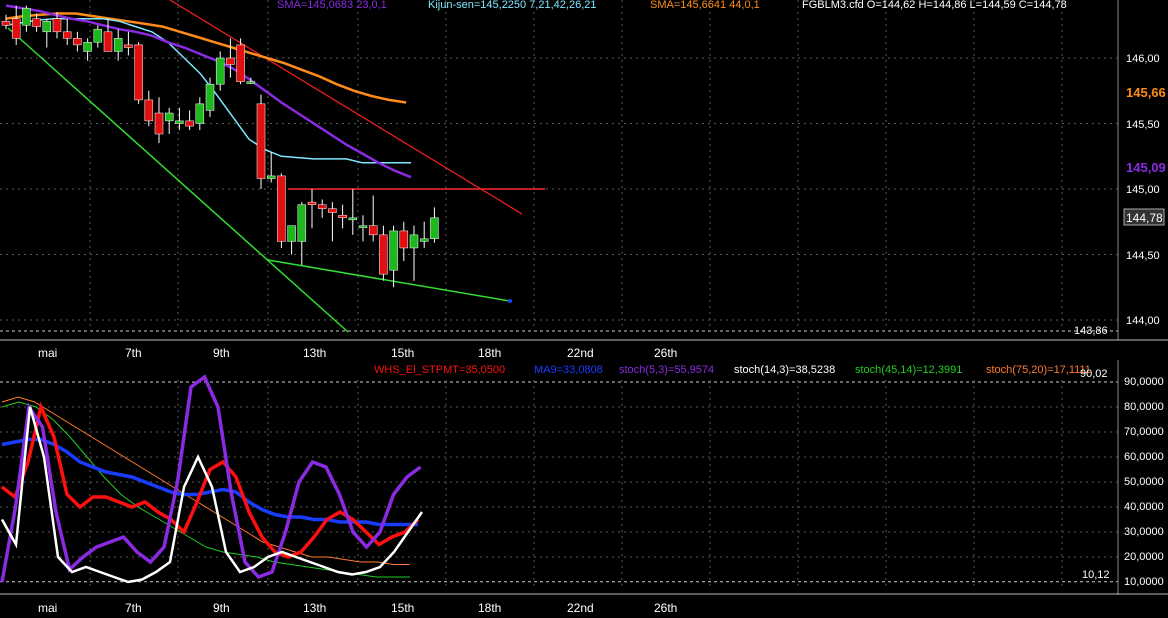 The width and height of the screenshot is (1168, 618). Describe the element at coordinates (221, 353) in the screenshot. I see `date-label-9th: 9th` at that location.